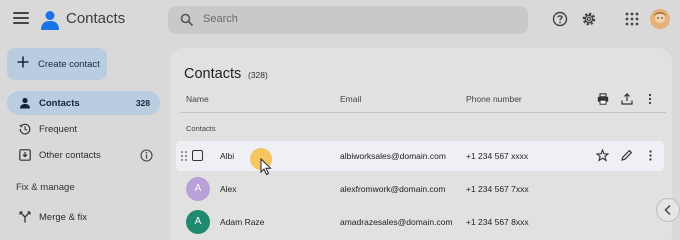  What do you see at coordinates (25, 155) in the screenshot?
I see `download-box-icon` at bounding box center [25, 155].